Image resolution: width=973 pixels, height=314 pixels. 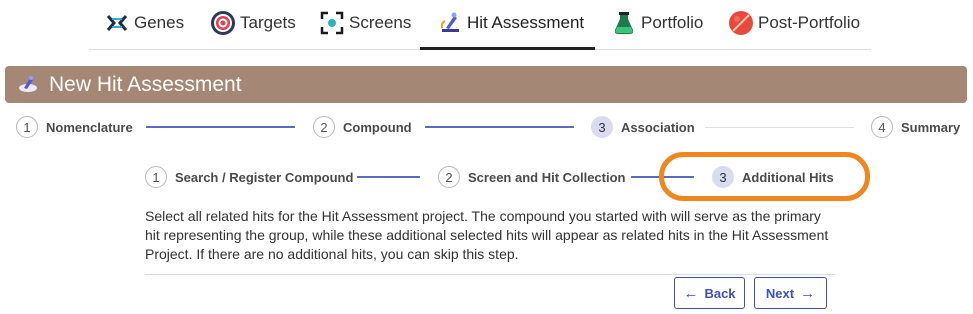 I want to click on nav-item-portfolio: Portfolio, so click(x=657, y=23).